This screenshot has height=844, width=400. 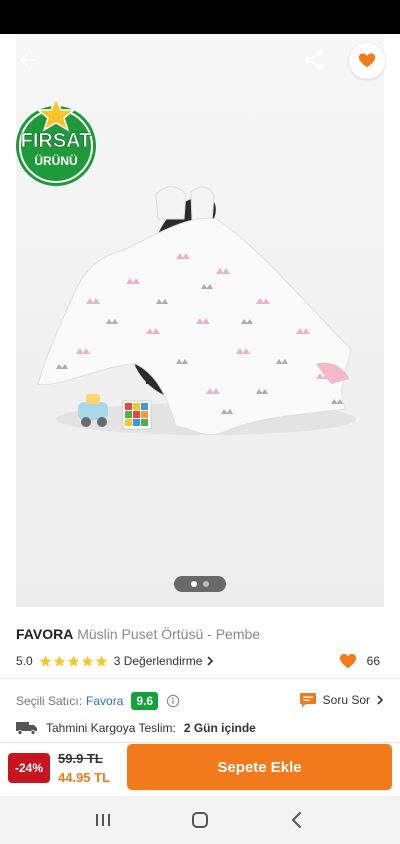 I want to click on reviews-label: 3 Değerlendirme, so click(x=158, y=661).